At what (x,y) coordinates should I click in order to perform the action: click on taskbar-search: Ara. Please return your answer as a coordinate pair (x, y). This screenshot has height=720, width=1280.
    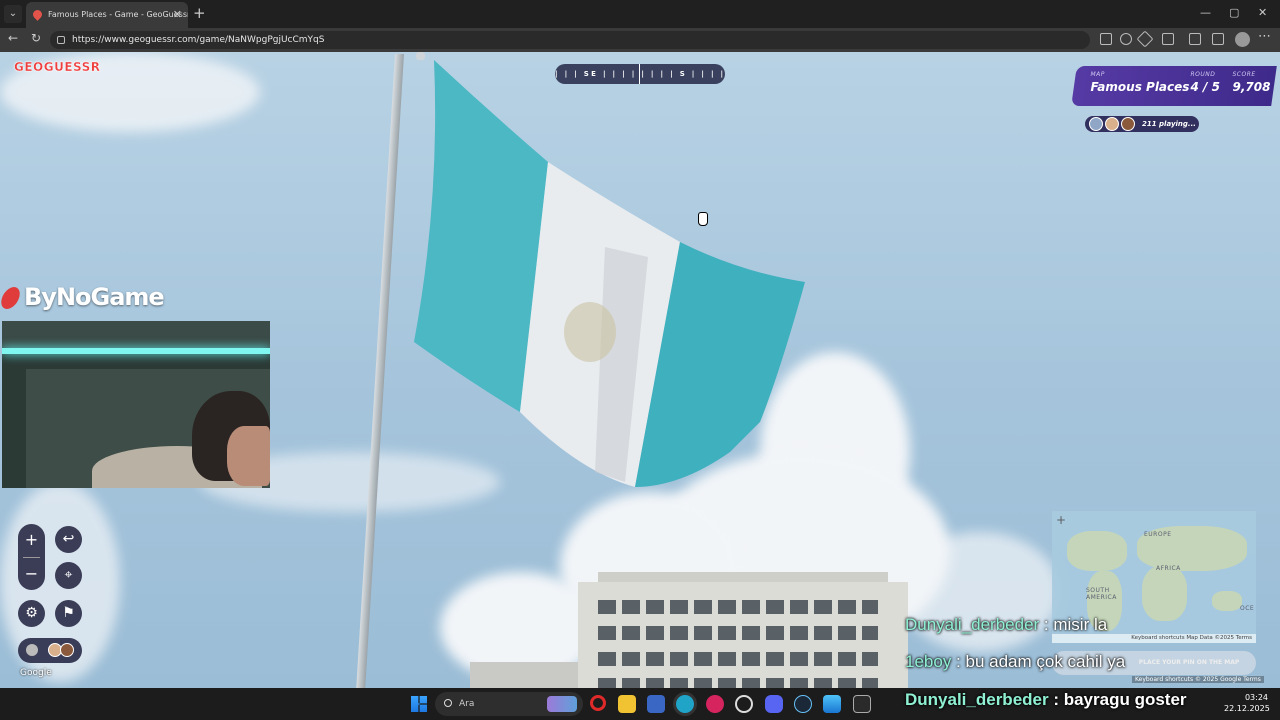
    Looking at the image, I should click on (509, 704).